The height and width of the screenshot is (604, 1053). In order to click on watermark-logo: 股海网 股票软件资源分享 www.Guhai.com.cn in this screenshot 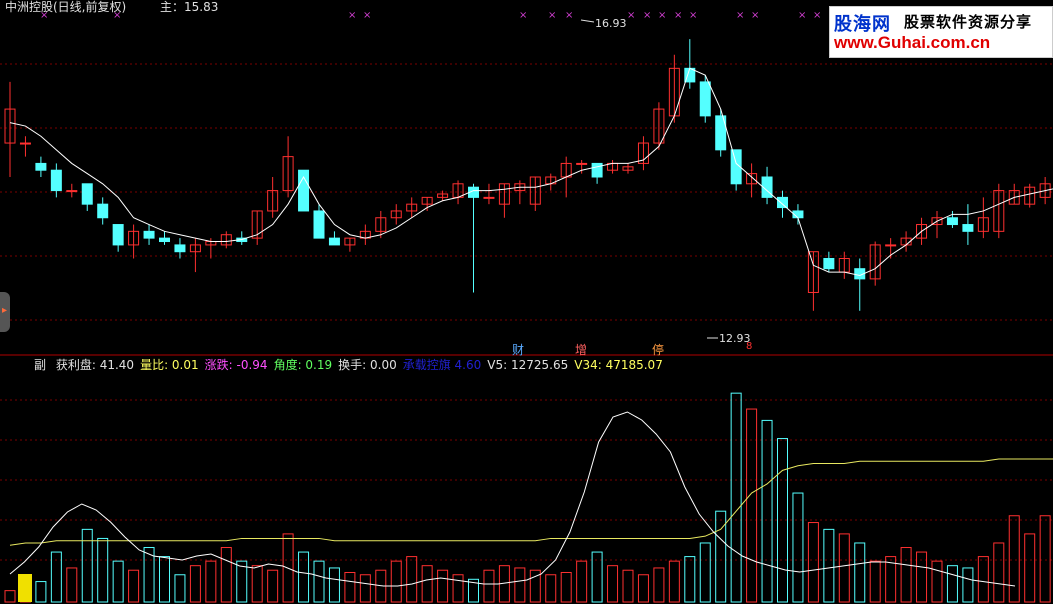, I will do `click(941, 32)`.